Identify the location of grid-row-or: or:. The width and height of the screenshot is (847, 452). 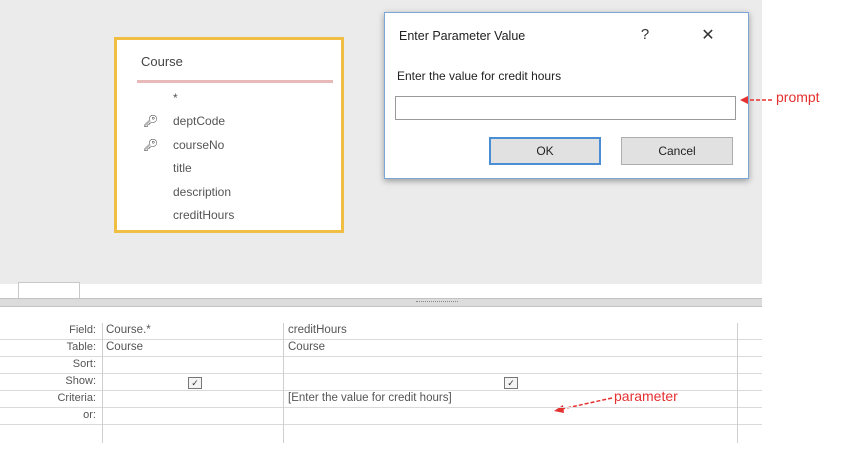
(381, 417).